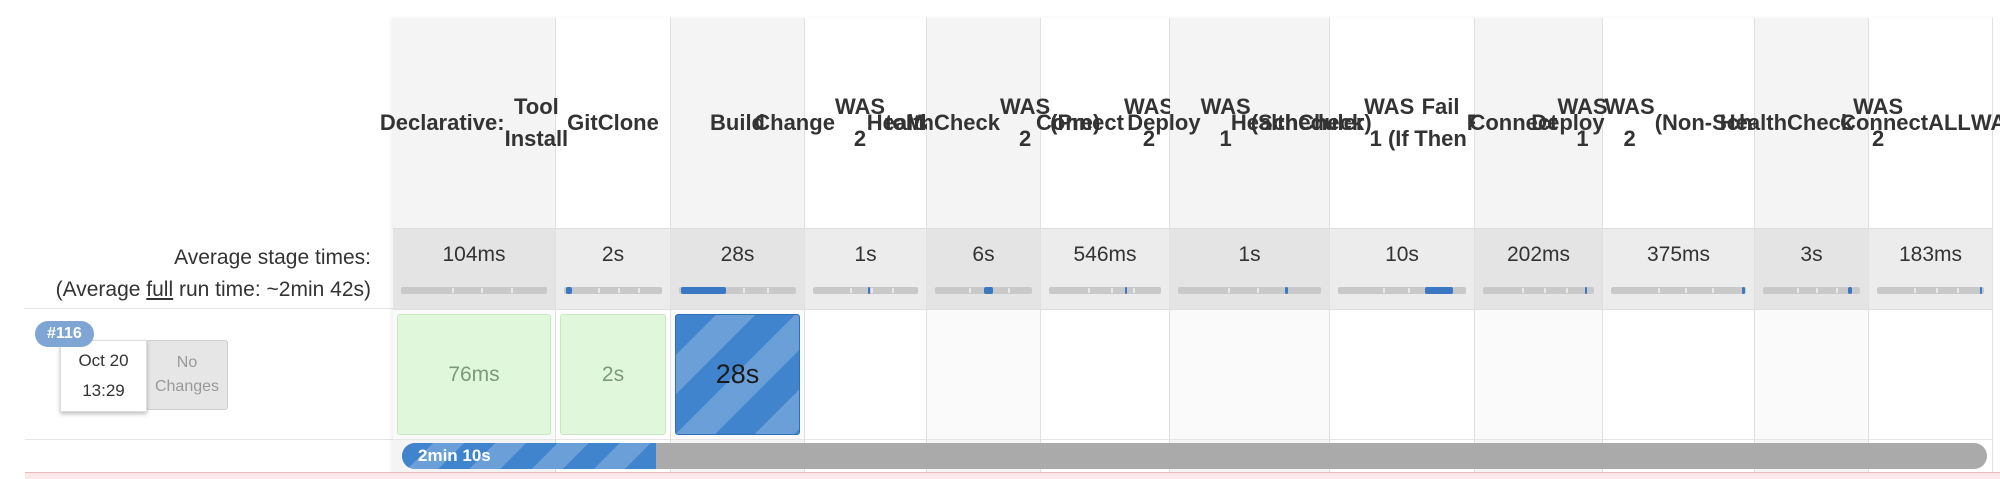 The image size is (2000, 479). What do you see at coordinates (613, 254) in the screenshot?
I see `stage-average-time: 2s` at bounding box center [613, 254].